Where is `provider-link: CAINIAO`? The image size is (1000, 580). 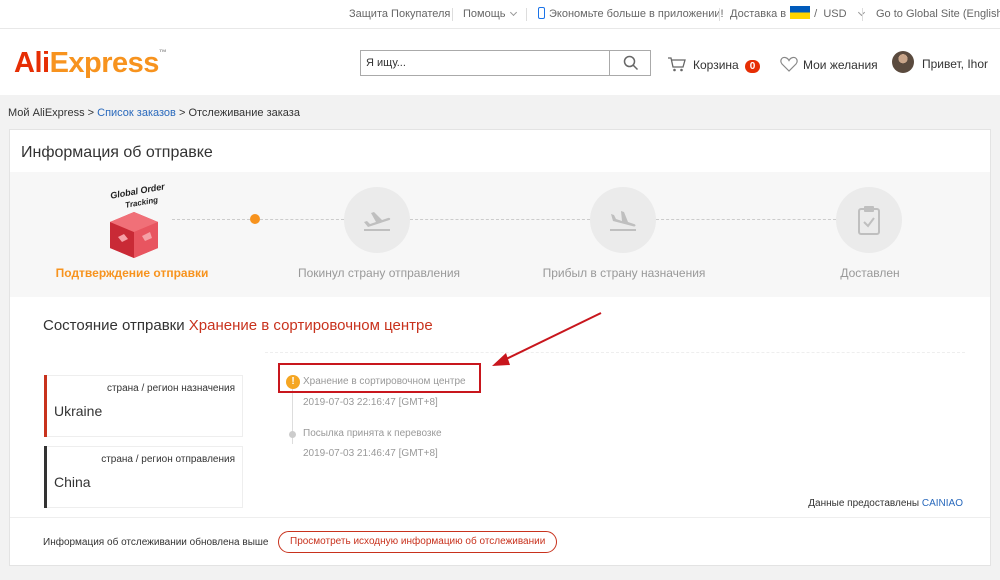 provider-link: CAINIAO is located at coordinates (942, 503).